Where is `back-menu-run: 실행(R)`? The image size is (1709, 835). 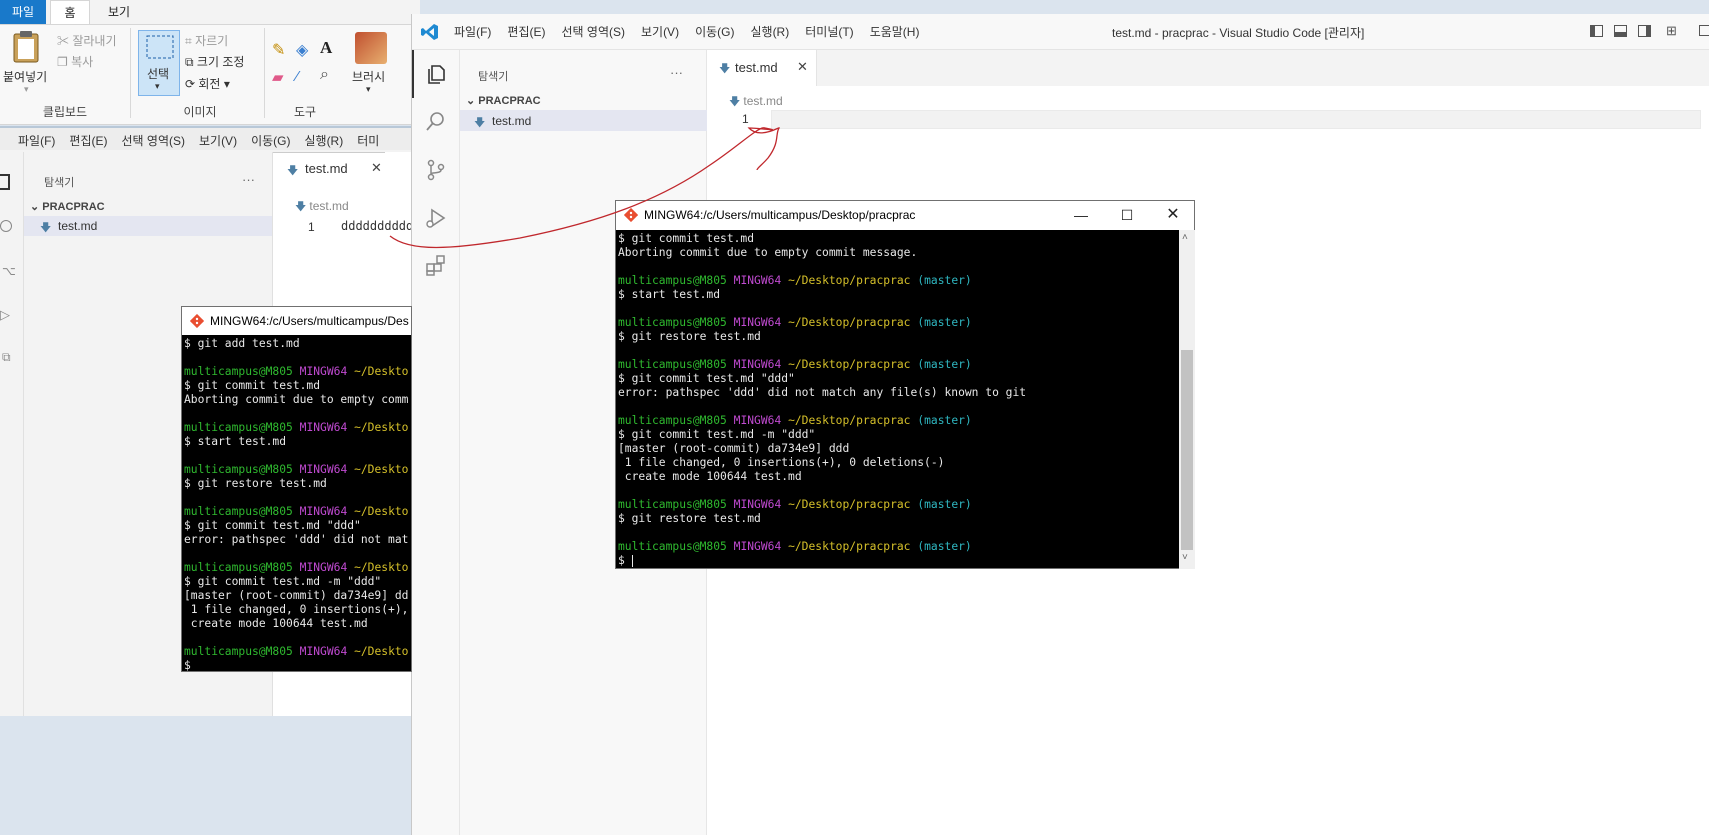
back-menu-run: 실행(R) is located at coordinates (323, 140).